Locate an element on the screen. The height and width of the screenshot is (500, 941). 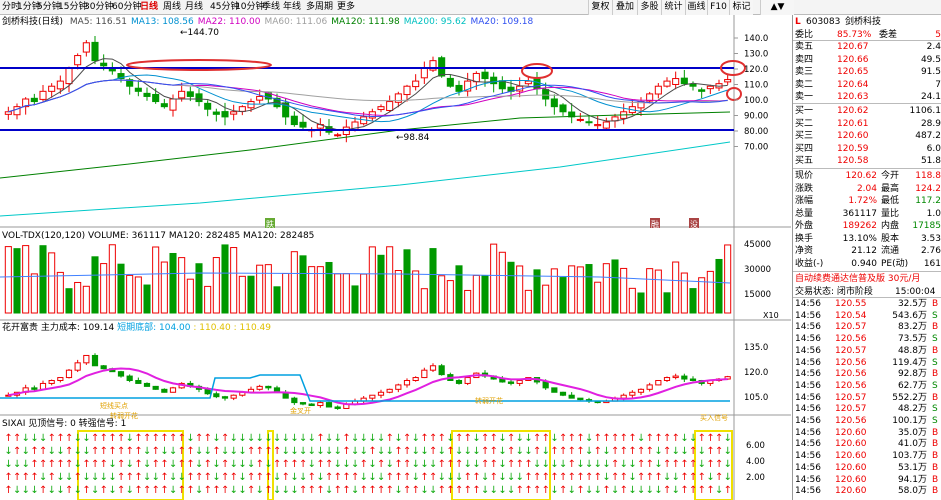
tick-price: 120.55 is located at coordinates (851, 304).